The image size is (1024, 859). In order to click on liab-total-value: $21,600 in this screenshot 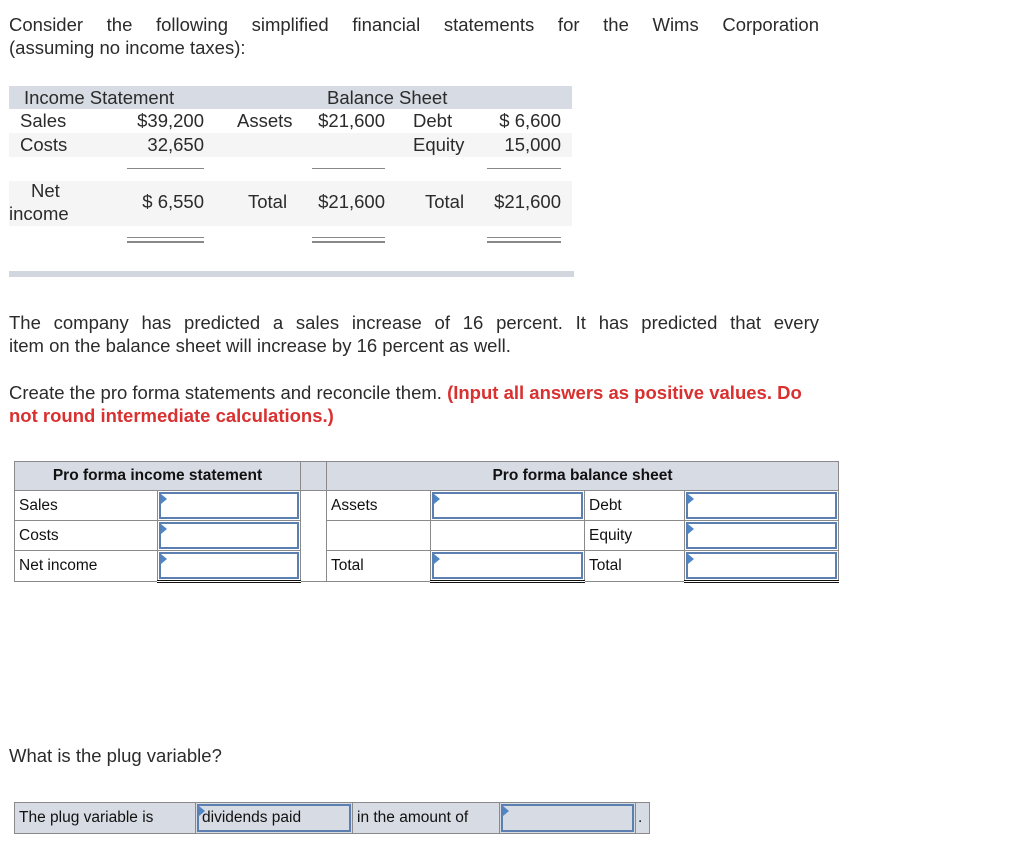, I will do `click(527, 201)`.